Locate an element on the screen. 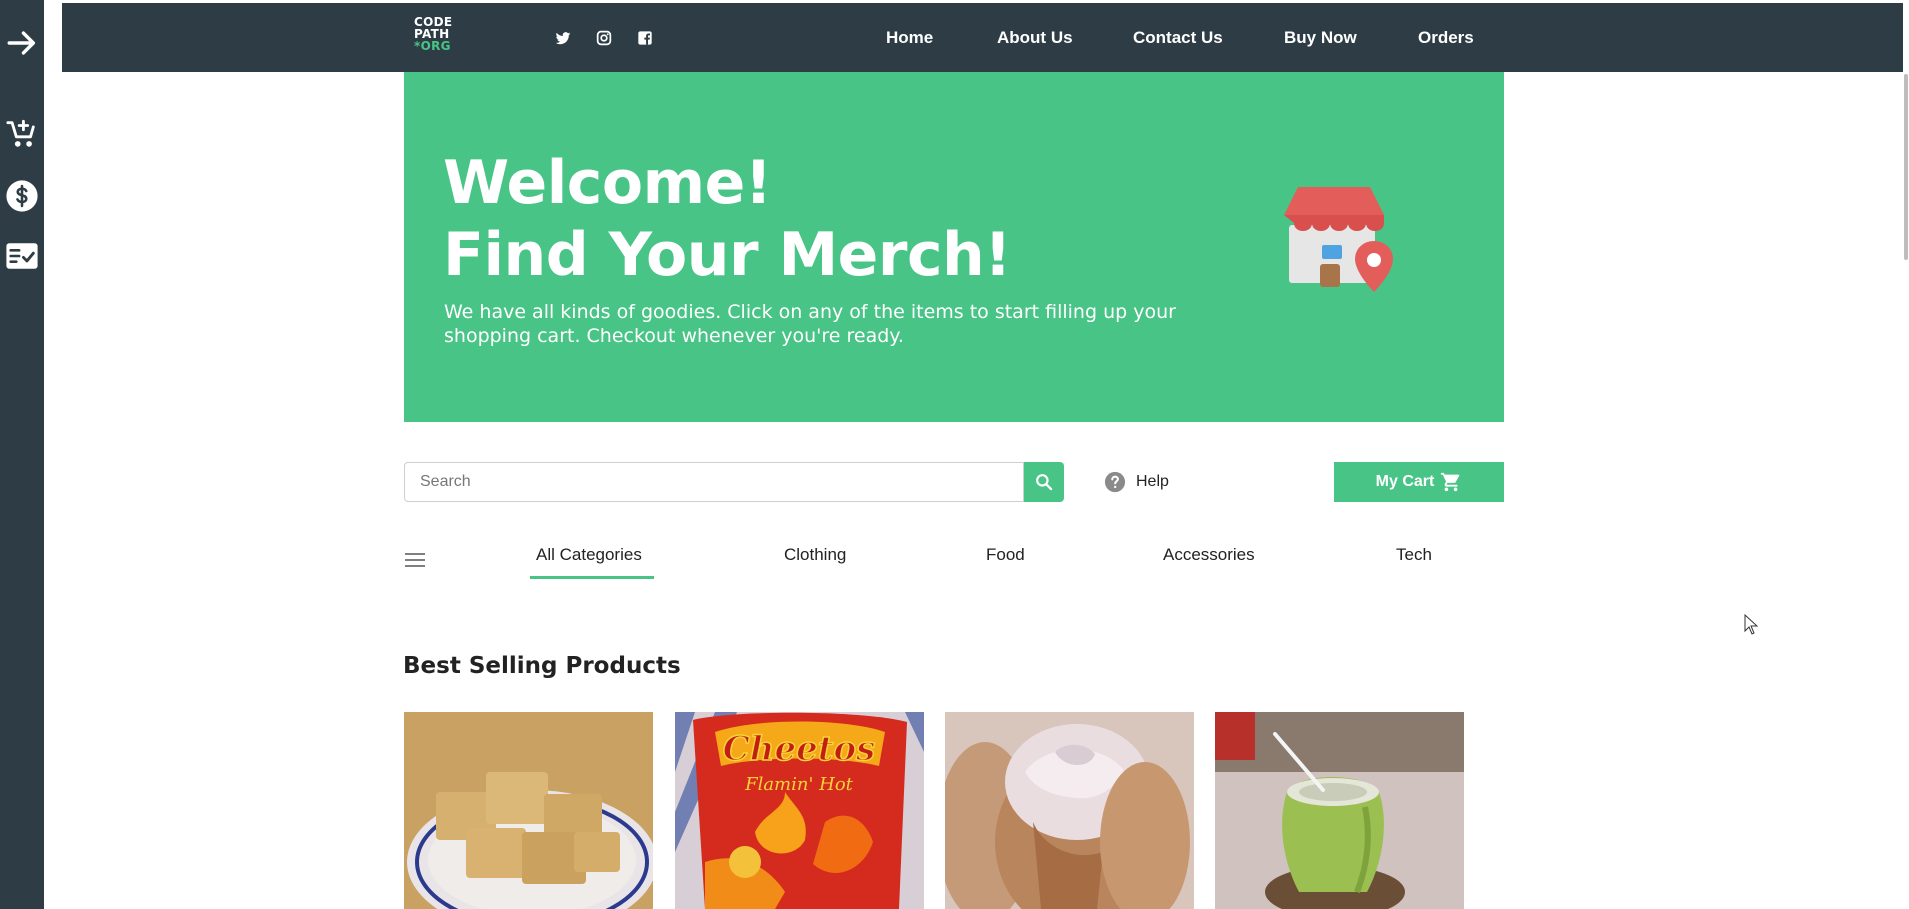 The height and width of the screenshot is (909, 1909). hamburger-menu-icon is located at coordinates (415, 560).